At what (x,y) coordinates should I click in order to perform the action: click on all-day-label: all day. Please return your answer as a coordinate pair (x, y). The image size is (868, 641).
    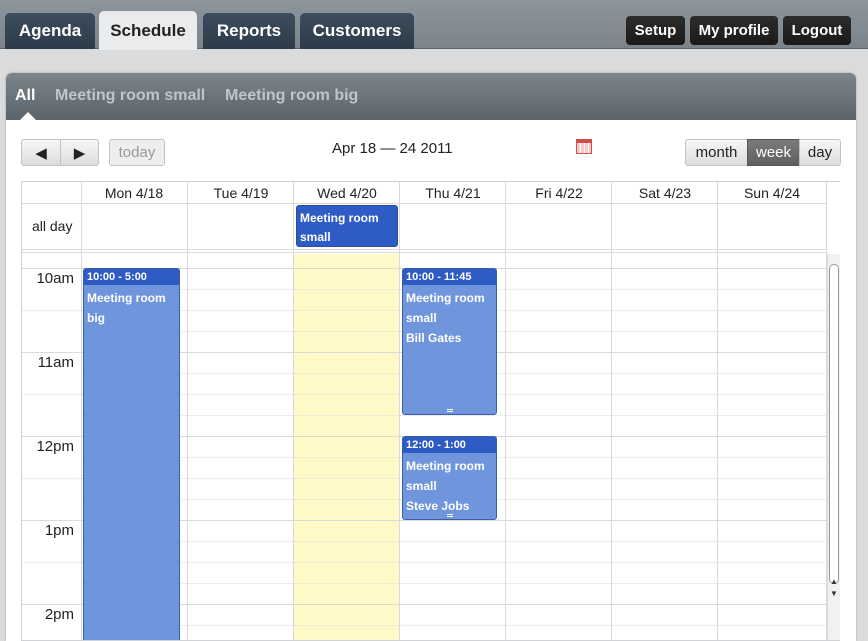
    Looking at the image, I should click on (52, 226).